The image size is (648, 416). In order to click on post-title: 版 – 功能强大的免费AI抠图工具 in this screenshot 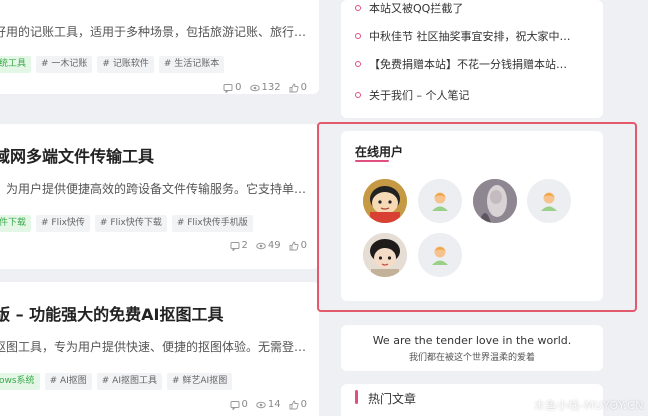, I will do `click(111, 313)`.